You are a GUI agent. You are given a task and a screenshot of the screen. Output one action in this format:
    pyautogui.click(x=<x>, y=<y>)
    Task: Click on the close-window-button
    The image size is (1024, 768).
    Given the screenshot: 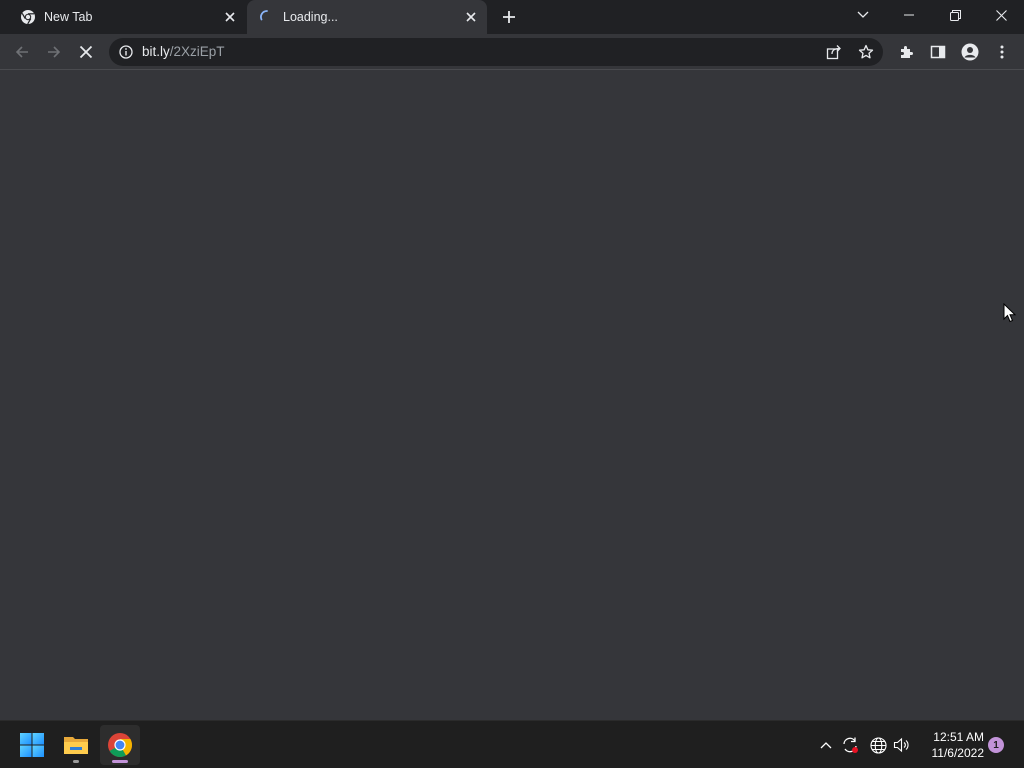 What is the action you would take?
    pyautogui.click(x=1001, y=15)
    